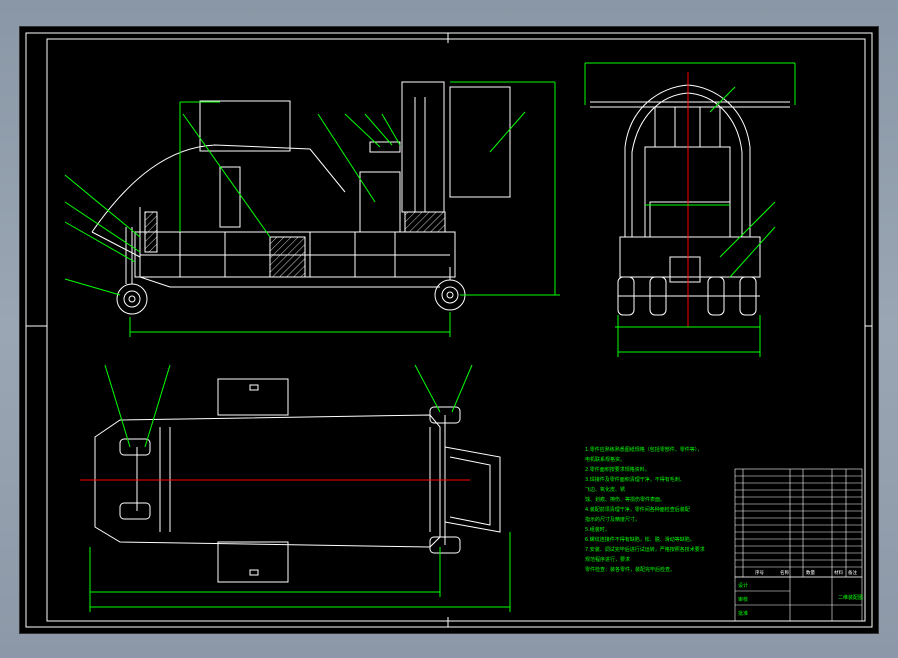 This screenshot has width=898, height=658. Describe the element at coordinates (617, 469) in the screenshot. I see `note-line: 2.零件面积按要求规格资料。` at that location.